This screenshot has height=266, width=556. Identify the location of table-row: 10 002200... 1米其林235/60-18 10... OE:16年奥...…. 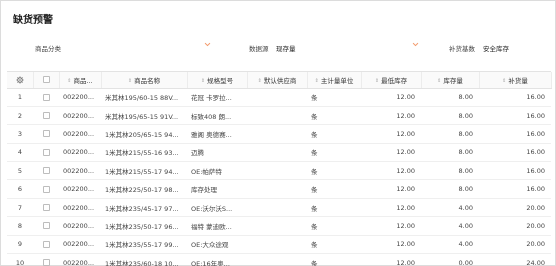
(279, 259).